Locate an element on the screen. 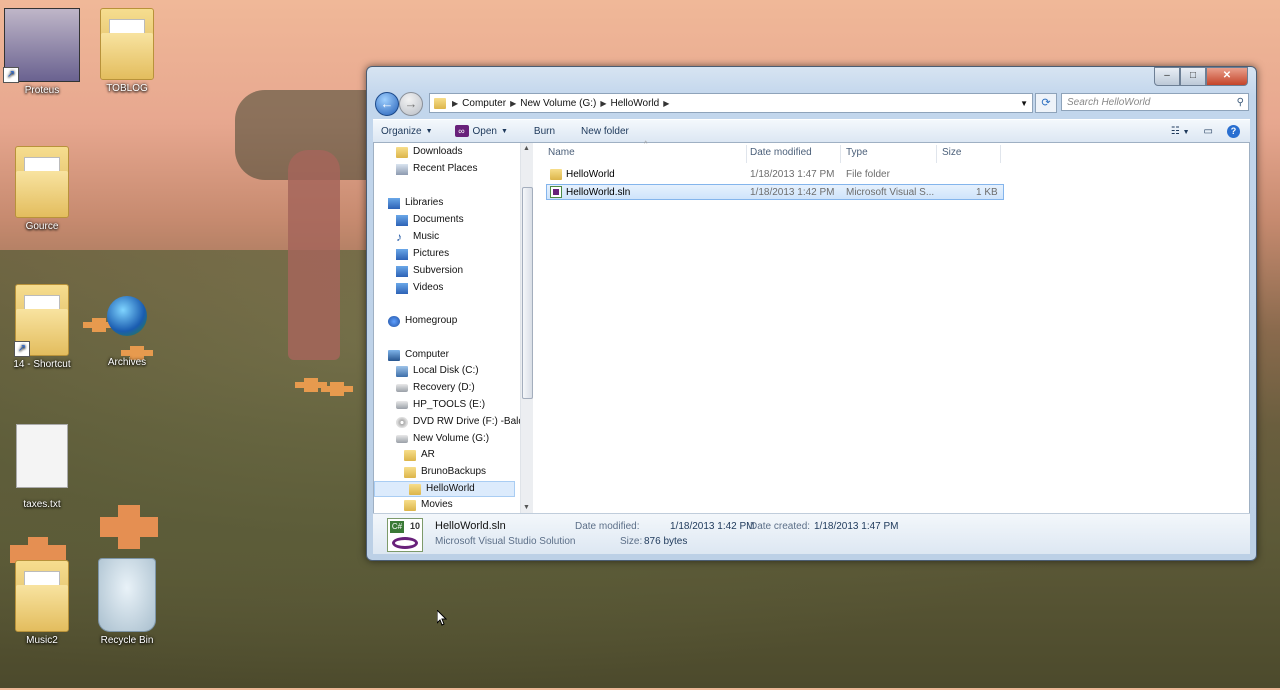  nav-item-label: Recent Places is located at coordinates (445, 168).